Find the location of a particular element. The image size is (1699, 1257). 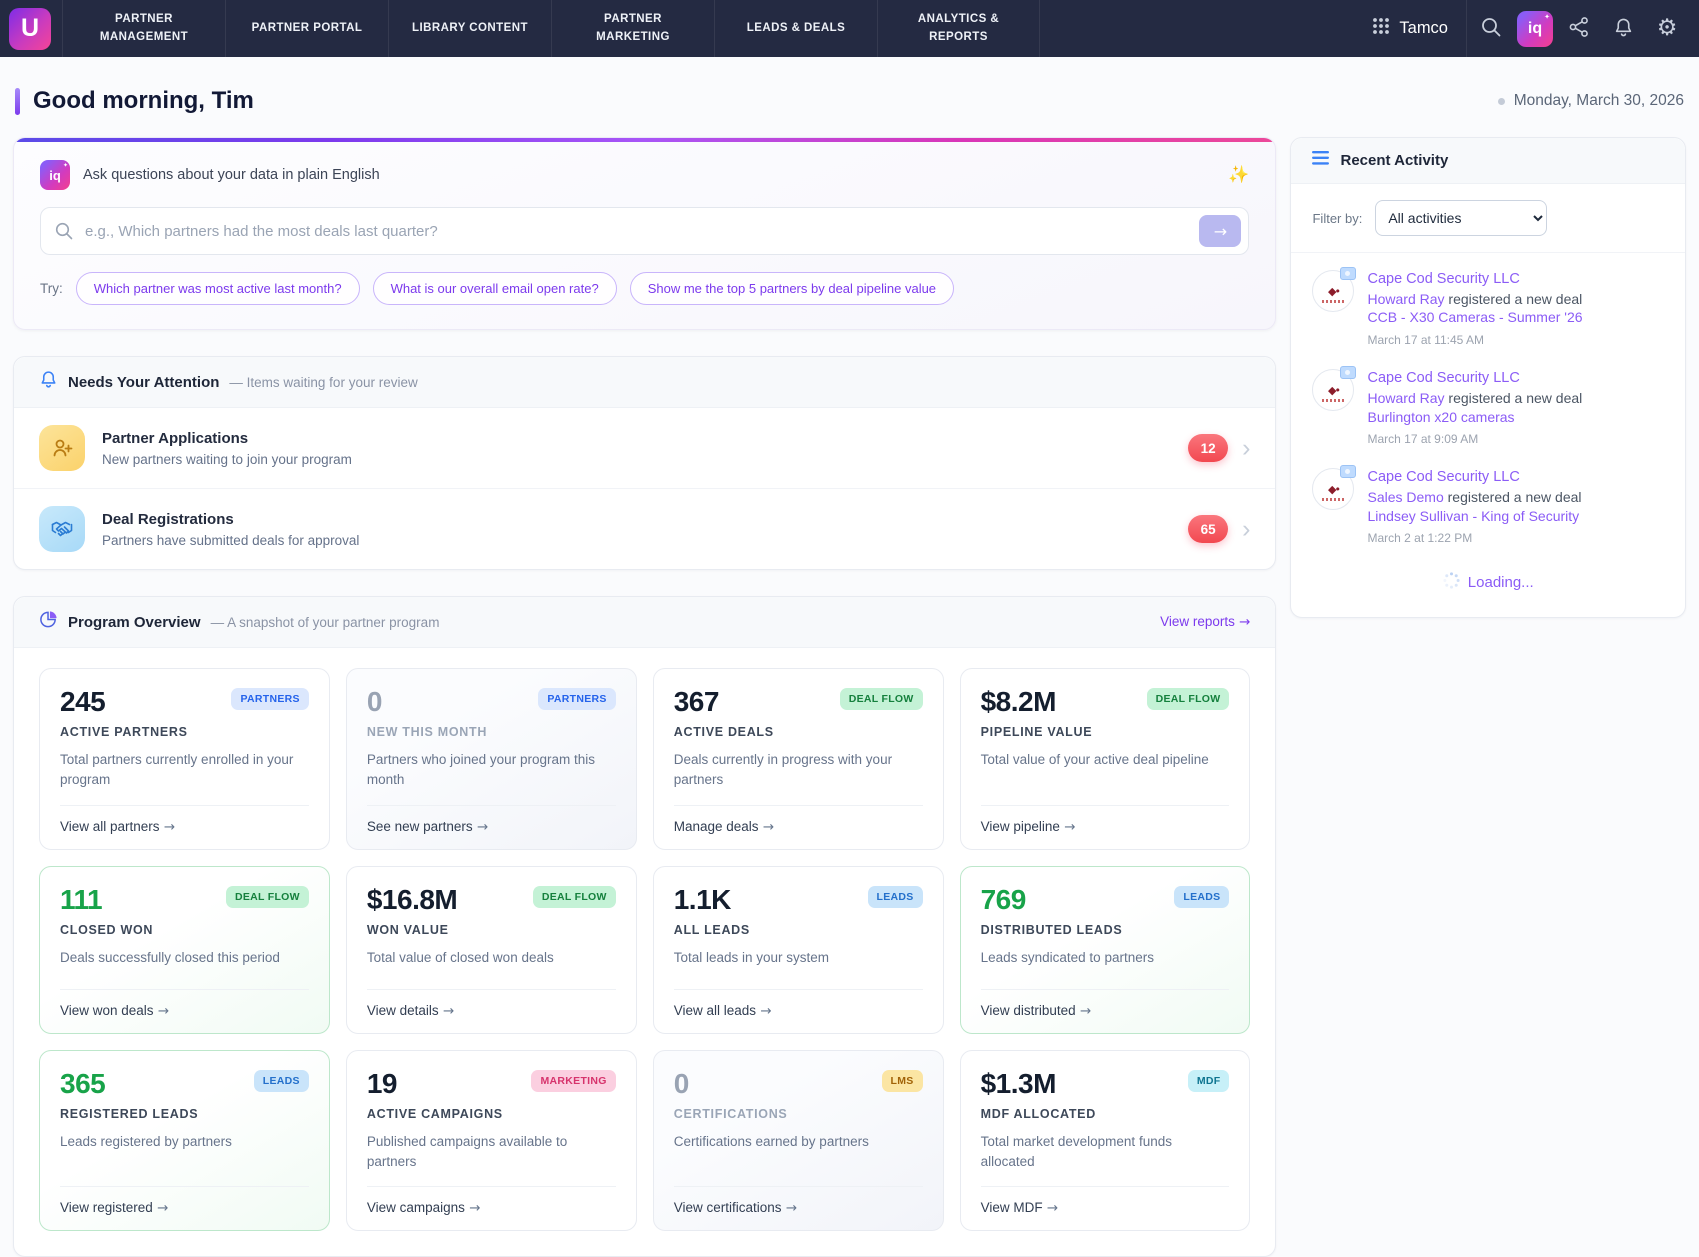

stat-value: 1.1K is located at coordinates (702, 899).